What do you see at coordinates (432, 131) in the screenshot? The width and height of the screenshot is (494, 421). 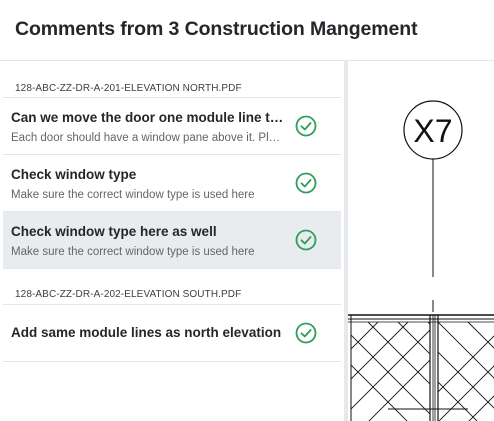 I see `grid-label: X7` at bounding box center [432, 131].